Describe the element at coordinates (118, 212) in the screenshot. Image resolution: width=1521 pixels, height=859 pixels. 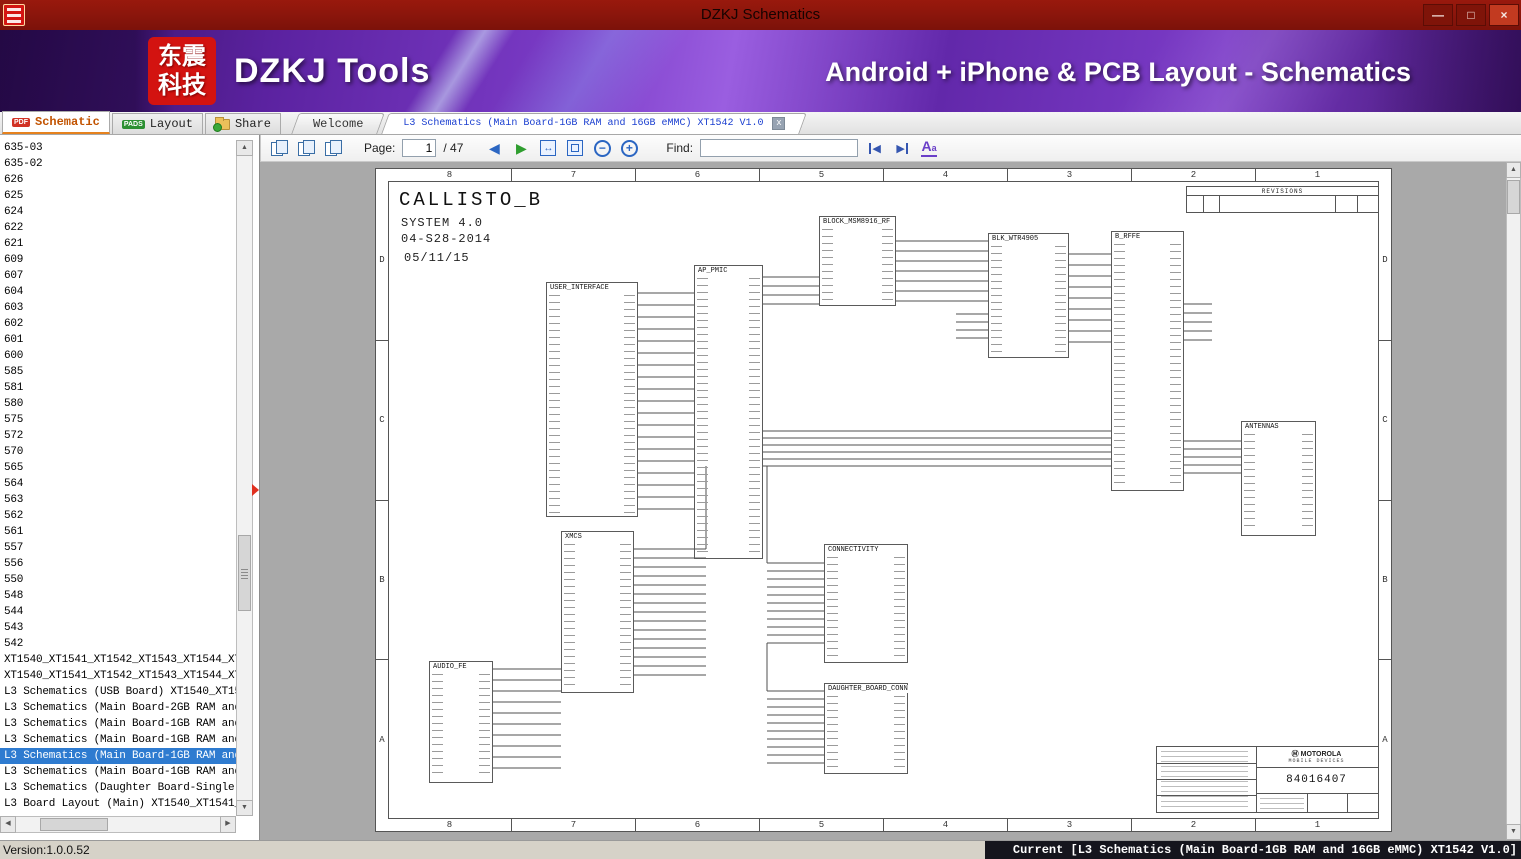
I see `list-item: 624` at that location.